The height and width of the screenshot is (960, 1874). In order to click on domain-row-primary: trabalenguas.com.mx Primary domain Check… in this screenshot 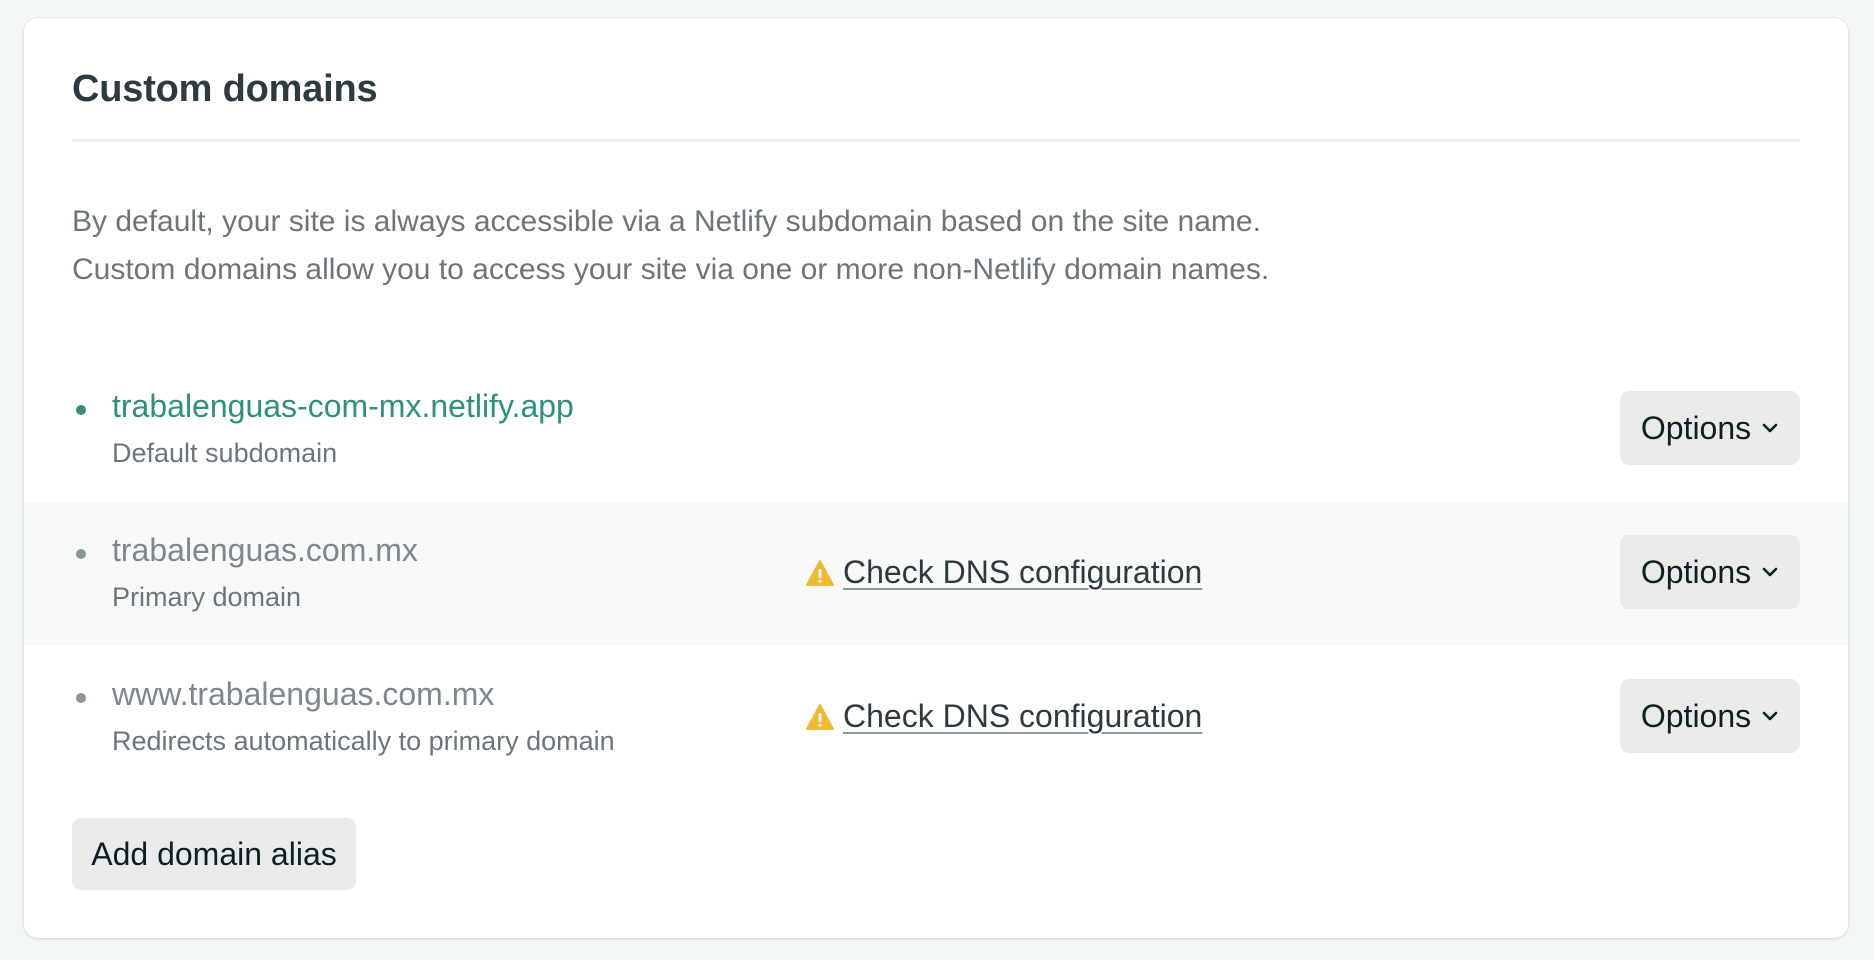, I will do `click(936, 574)`.